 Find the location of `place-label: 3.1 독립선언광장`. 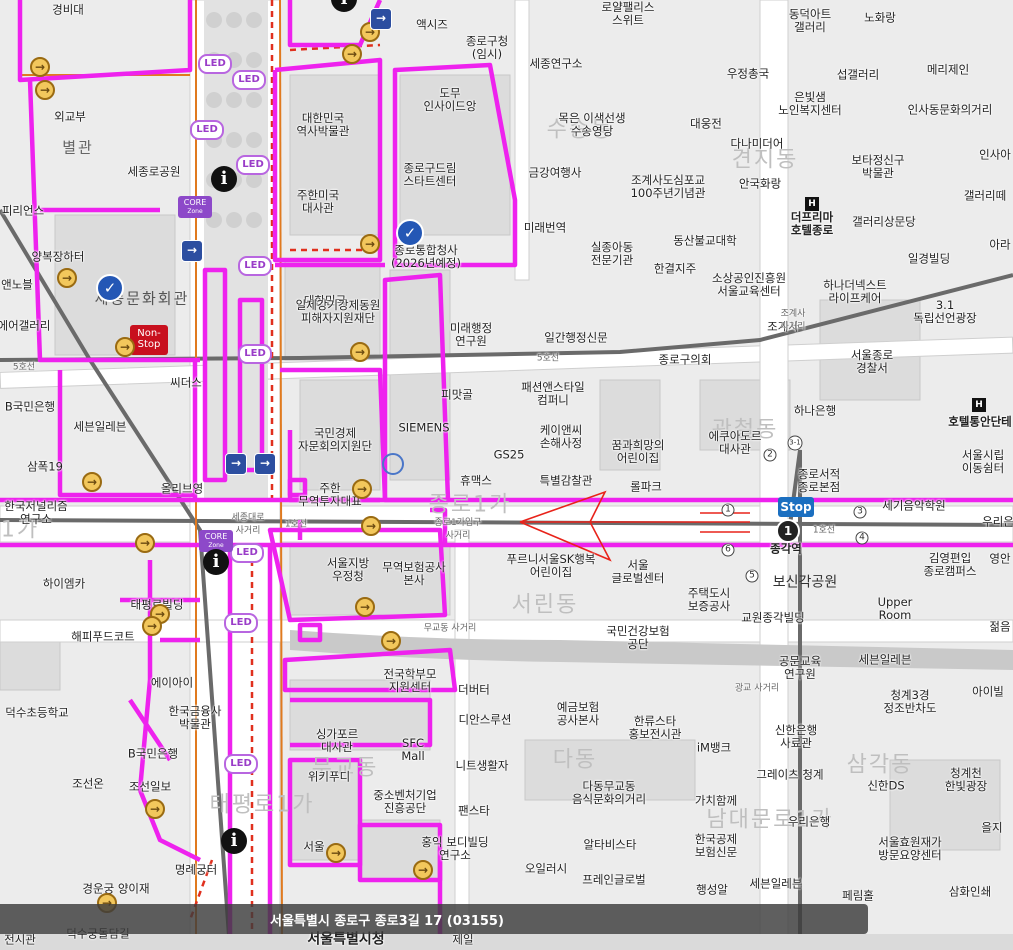

place-label: 3.1 독립선언광장 is located at coordinates (944, 312).